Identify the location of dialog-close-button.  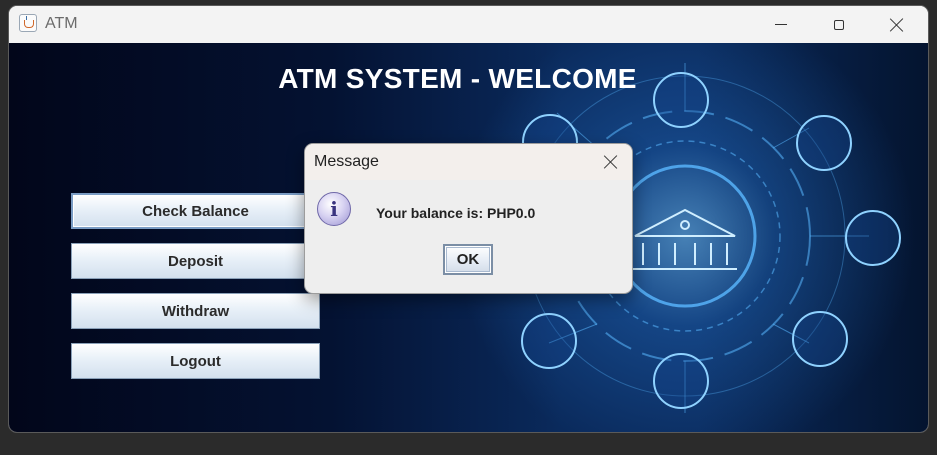
(610, 162).